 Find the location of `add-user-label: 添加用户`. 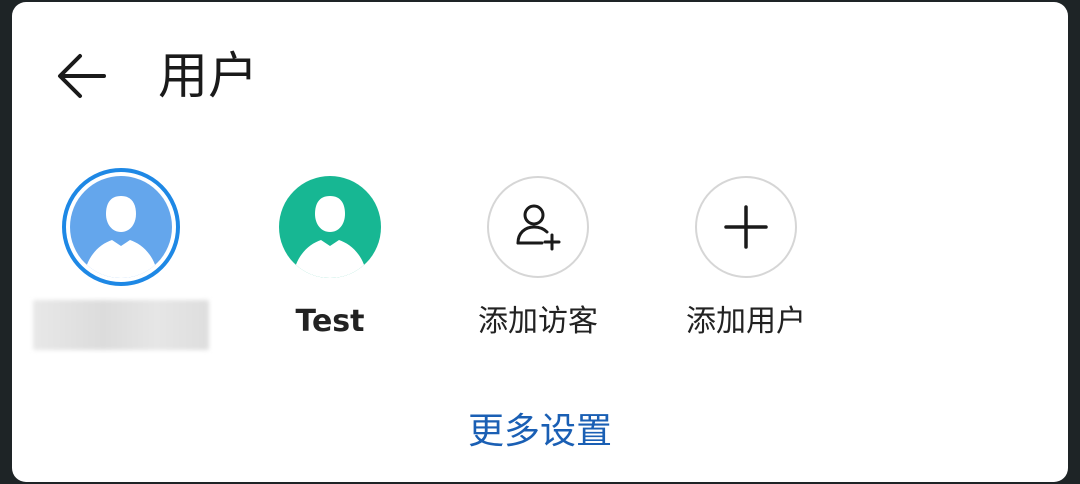

add-user-label: 添加用户 is located at coordinates (746, 321).